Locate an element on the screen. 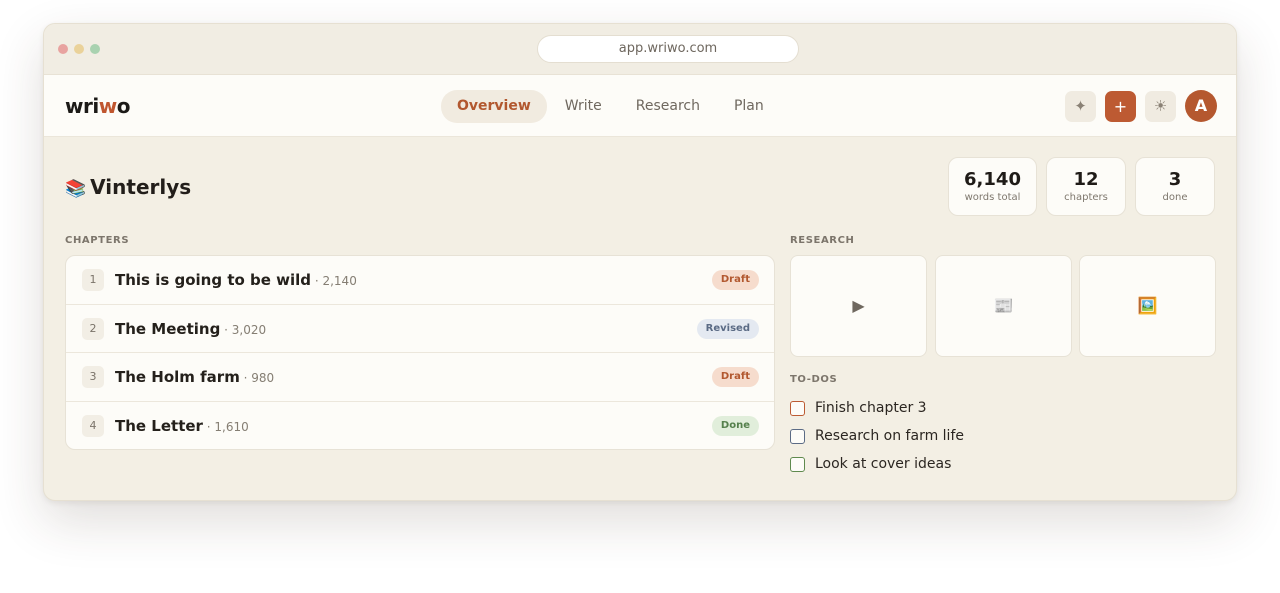 This screenshot has width=1280, height=593. research-card-video: ▶ is located at coordinates (858, 306).